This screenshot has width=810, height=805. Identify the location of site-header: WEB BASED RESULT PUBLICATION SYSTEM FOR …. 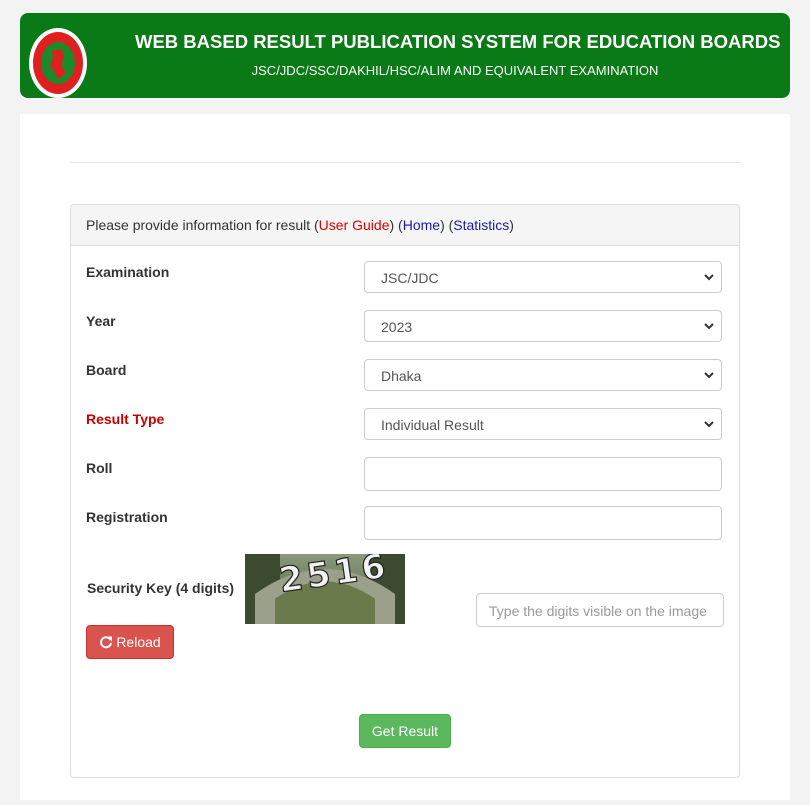
(405, 55).